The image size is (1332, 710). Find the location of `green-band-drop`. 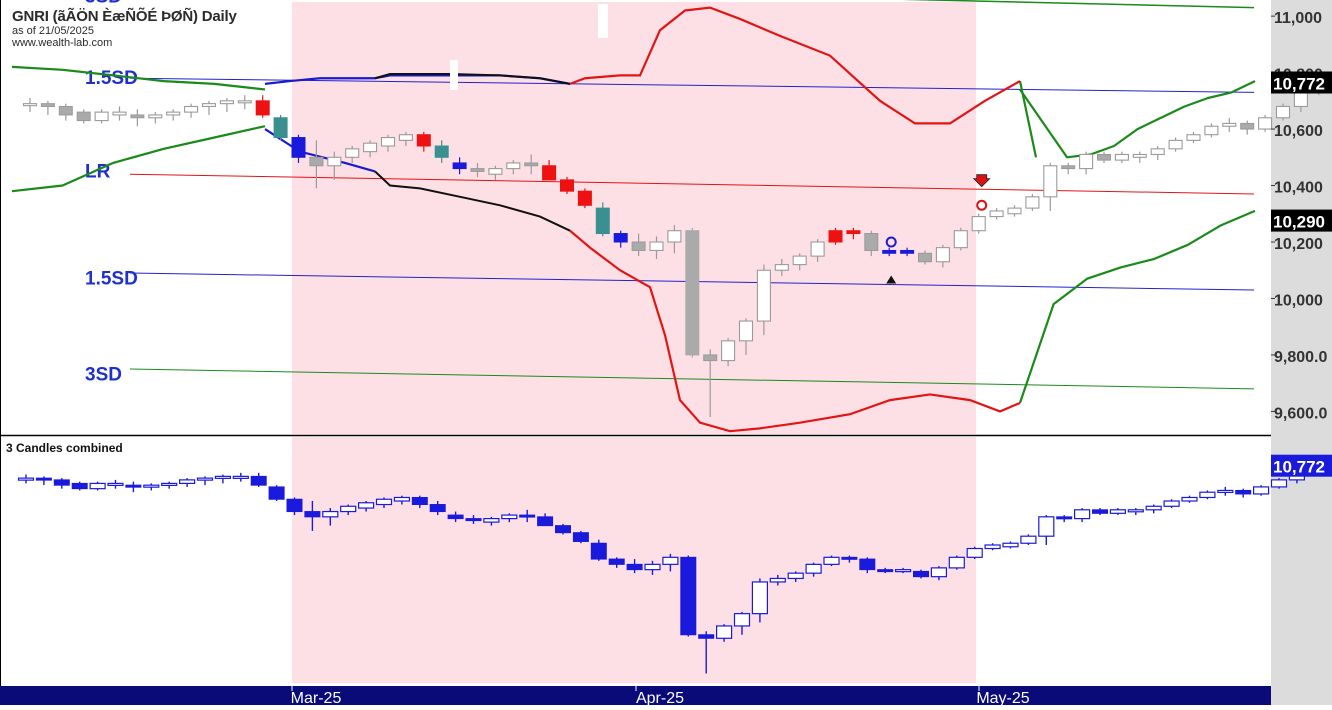

green-band-drop is located at coordinates (1028, 119).